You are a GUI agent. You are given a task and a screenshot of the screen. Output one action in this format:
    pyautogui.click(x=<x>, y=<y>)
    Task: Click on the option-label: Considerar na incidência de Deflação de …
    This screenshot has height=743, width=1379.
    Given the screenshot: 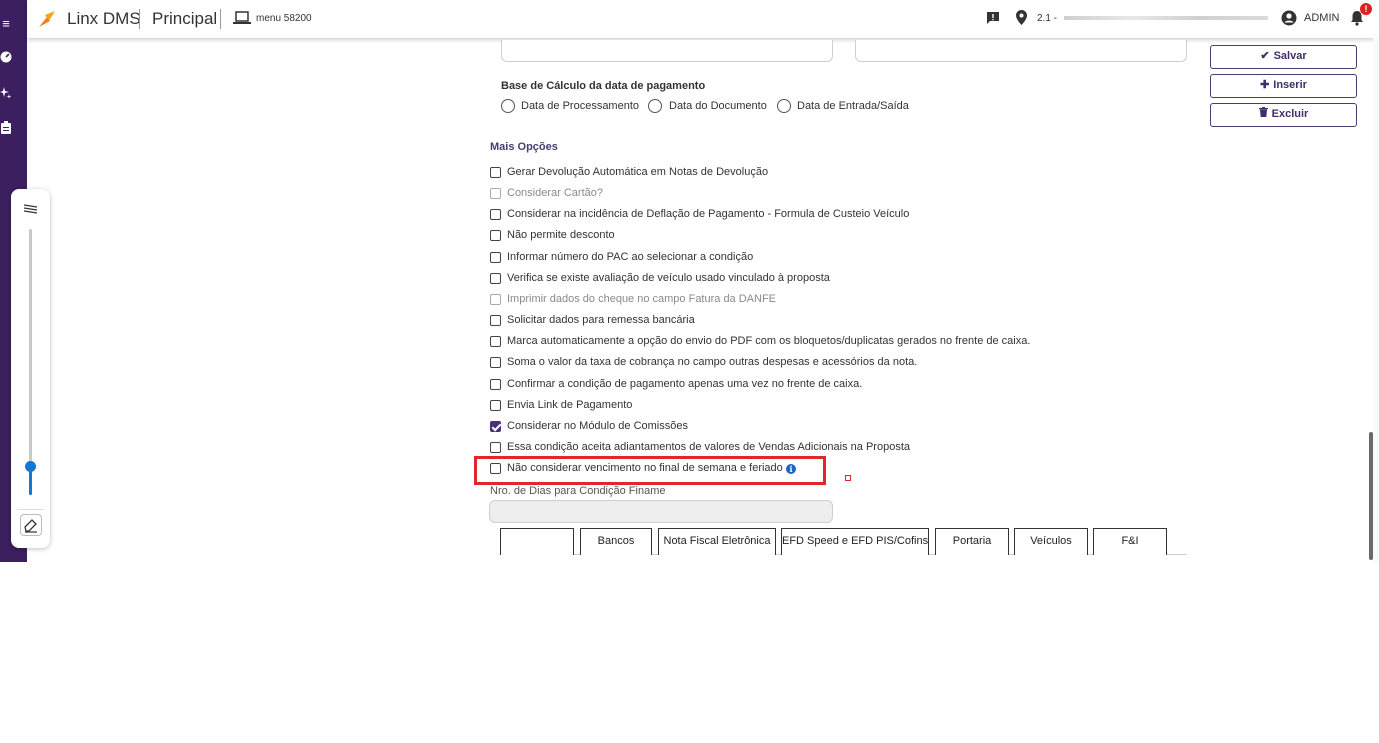 What is the action you would take?
    pyautogui.click(x=708, y=214)
    